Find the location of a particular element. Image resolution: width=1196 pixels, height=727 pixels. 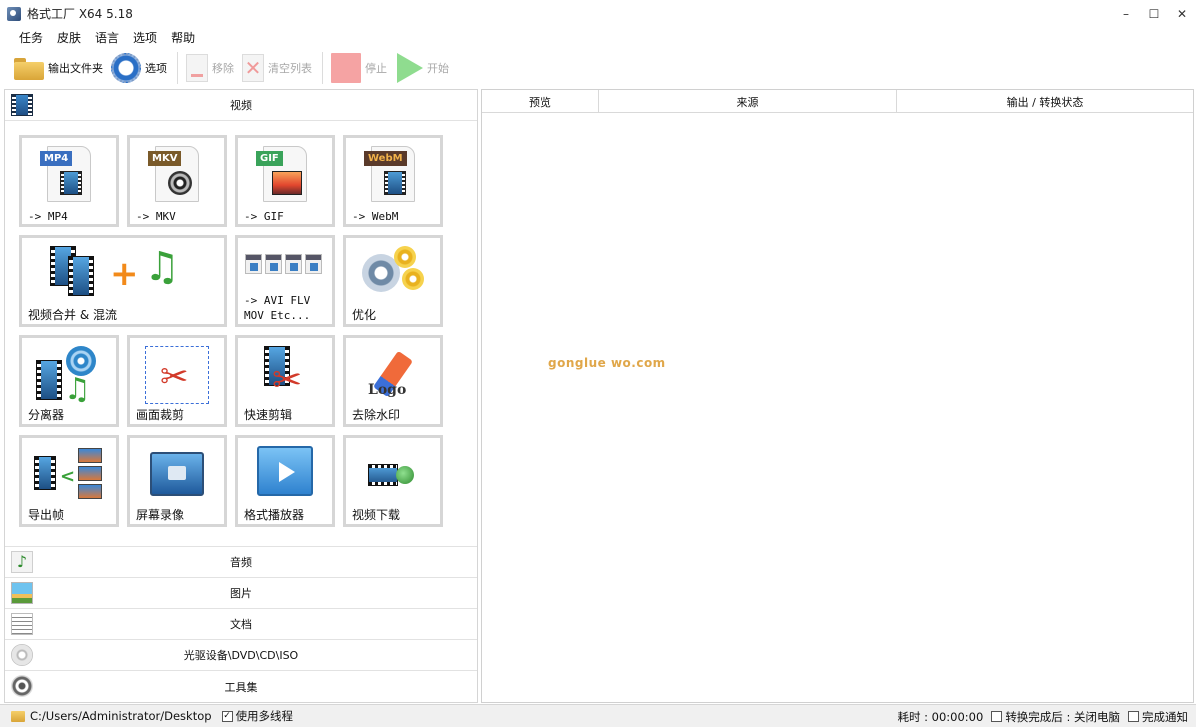

window-title: 格式工厂 X64 5.18 is located at coordinates (80, 14).